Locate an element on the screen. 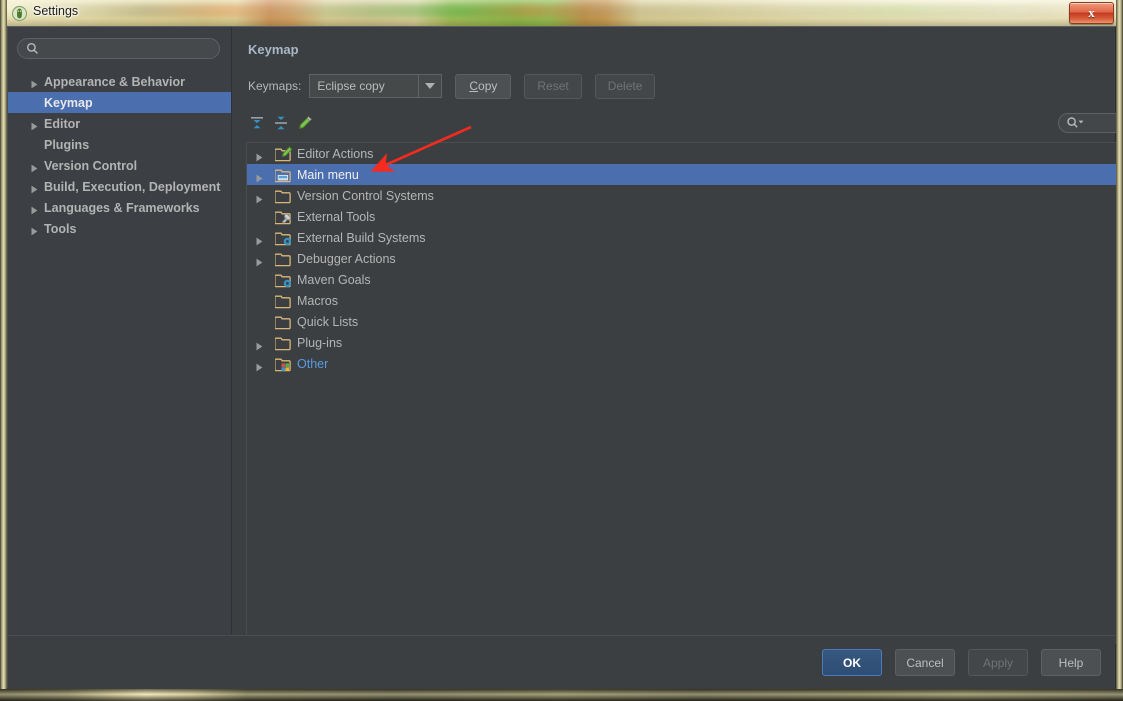  tree-row: Debugger Actions is located at coordinates (685, 258).